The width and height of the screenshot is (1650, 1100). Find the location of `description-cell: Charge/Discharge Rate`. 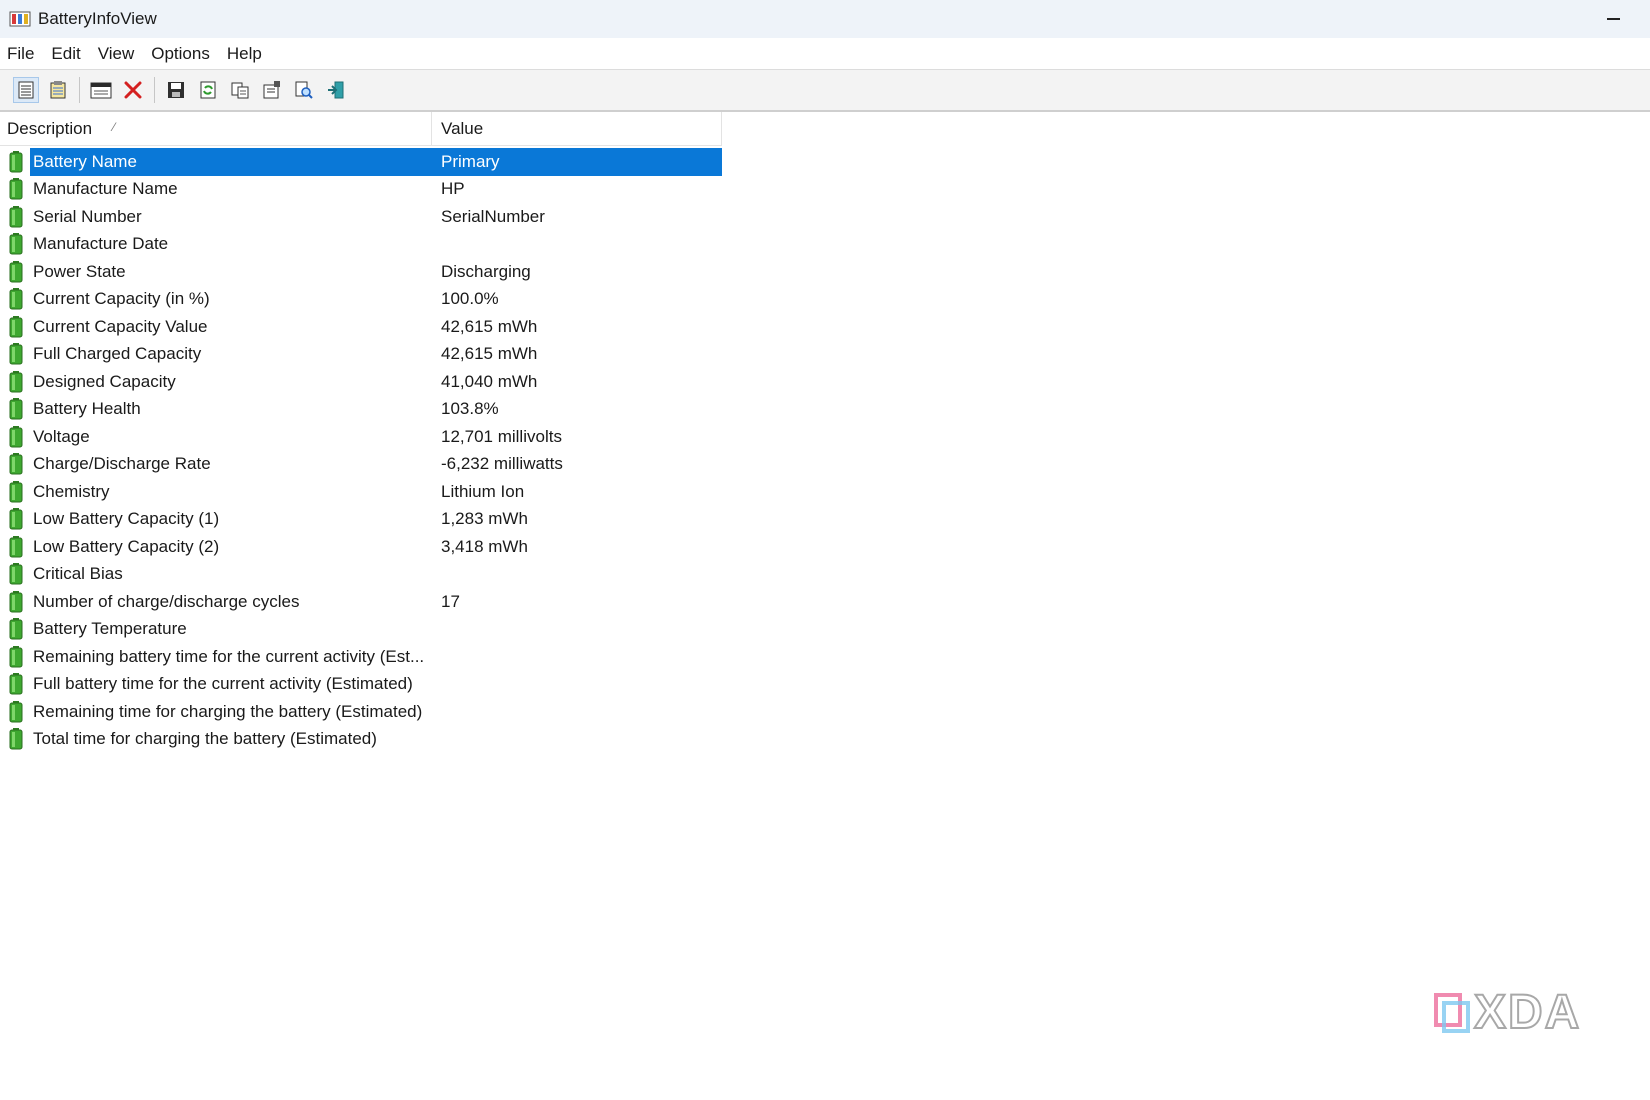

description-cell: Charge/Discharge Rate is located at coordinates (216, 465).